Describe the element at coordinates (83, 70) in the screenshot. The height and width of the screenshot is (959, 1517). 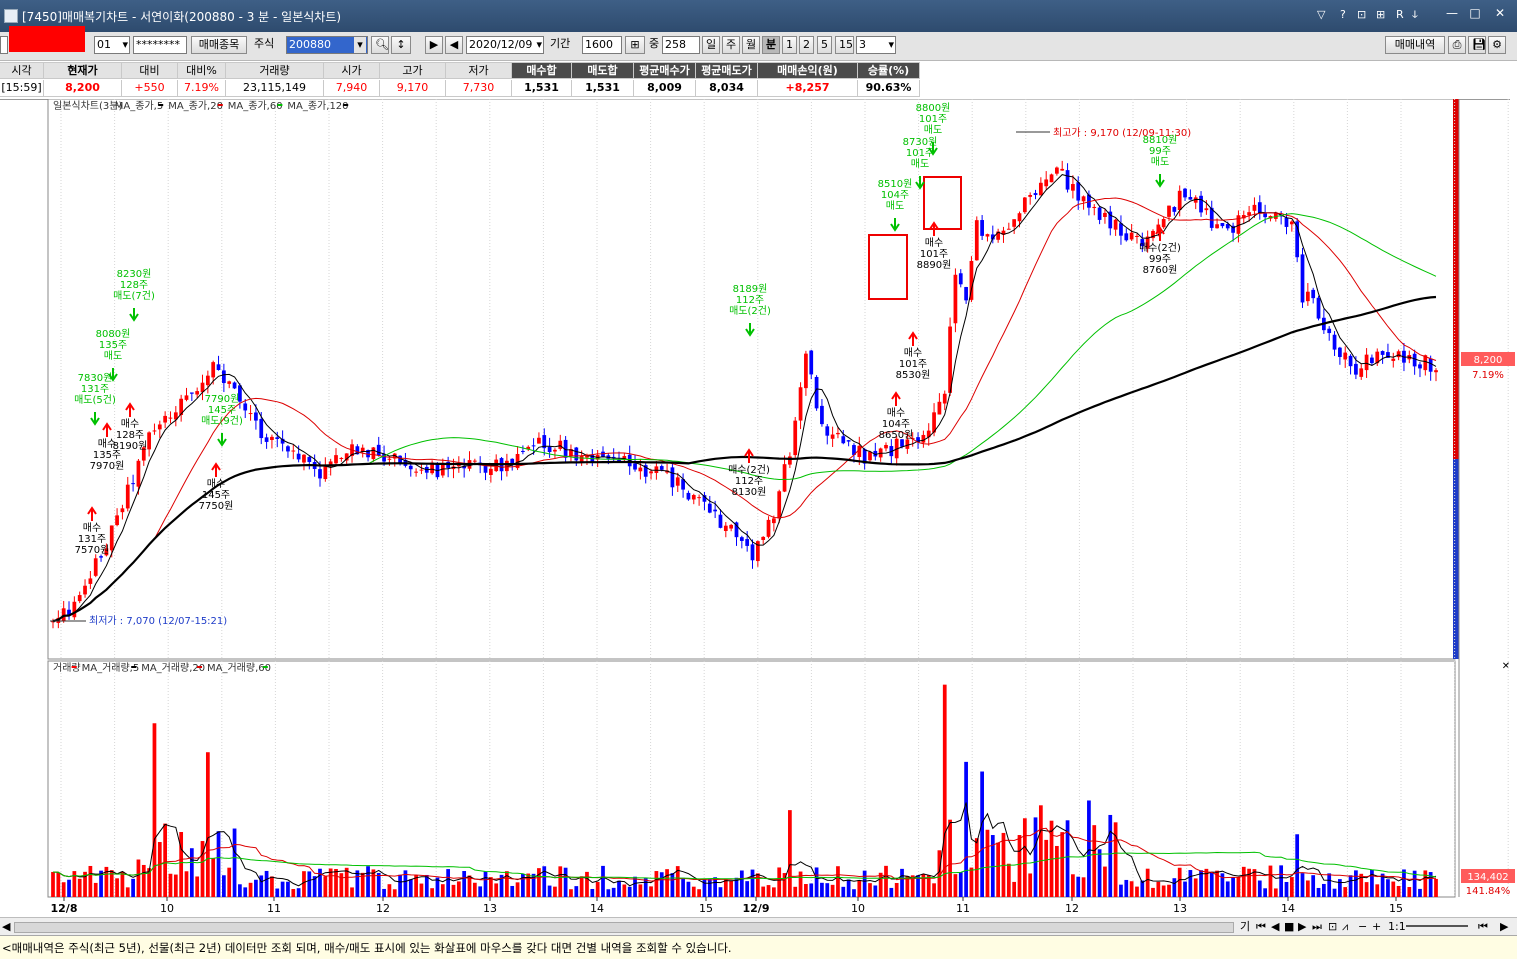
I see `header-col-1: 현재가` at that location.